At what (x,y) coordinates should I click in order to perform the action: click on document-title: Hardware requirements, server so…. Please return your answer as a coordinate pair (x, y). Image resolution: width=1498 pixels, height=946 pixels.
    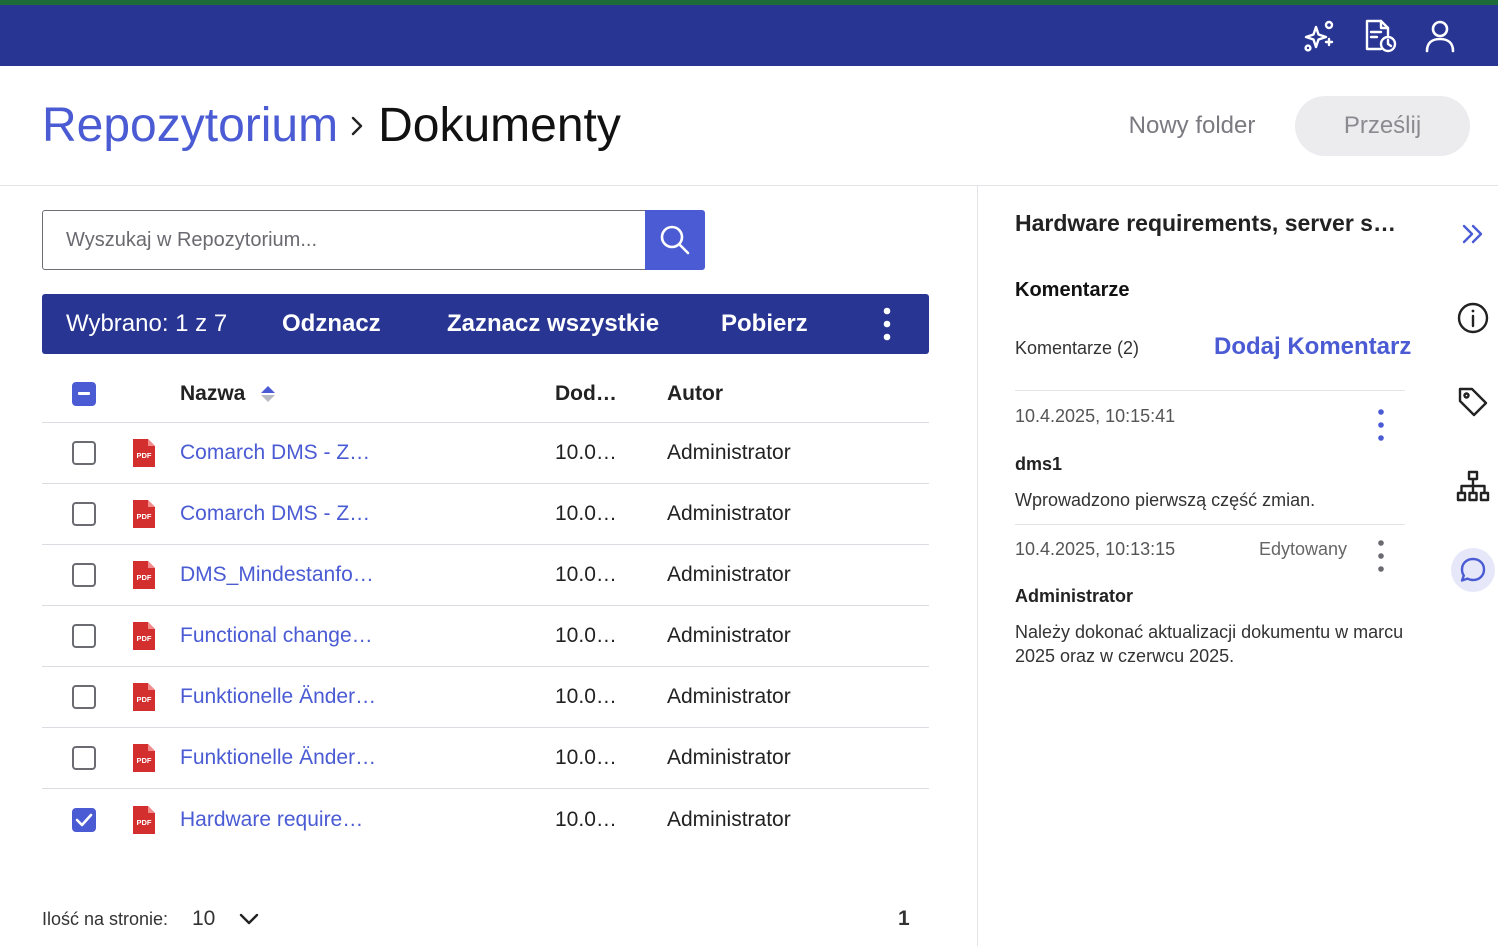
    Looking at the image, I should click on (1210, 223).